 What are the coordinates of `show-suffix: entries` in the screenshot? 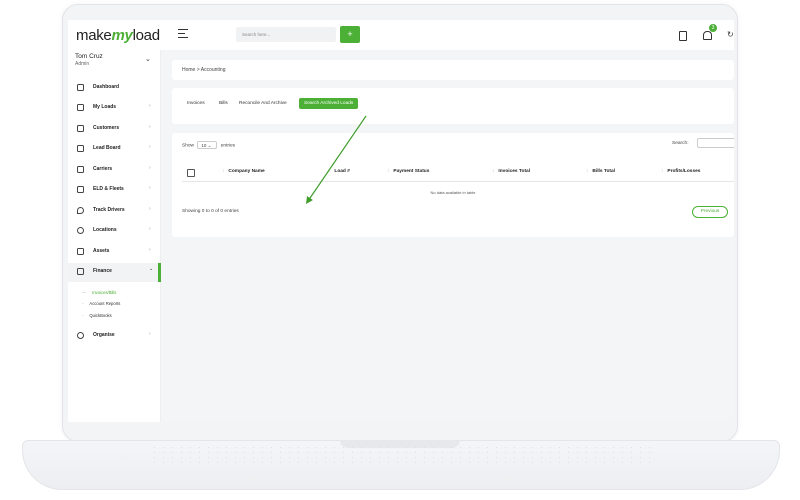 It's located at (228, 146).